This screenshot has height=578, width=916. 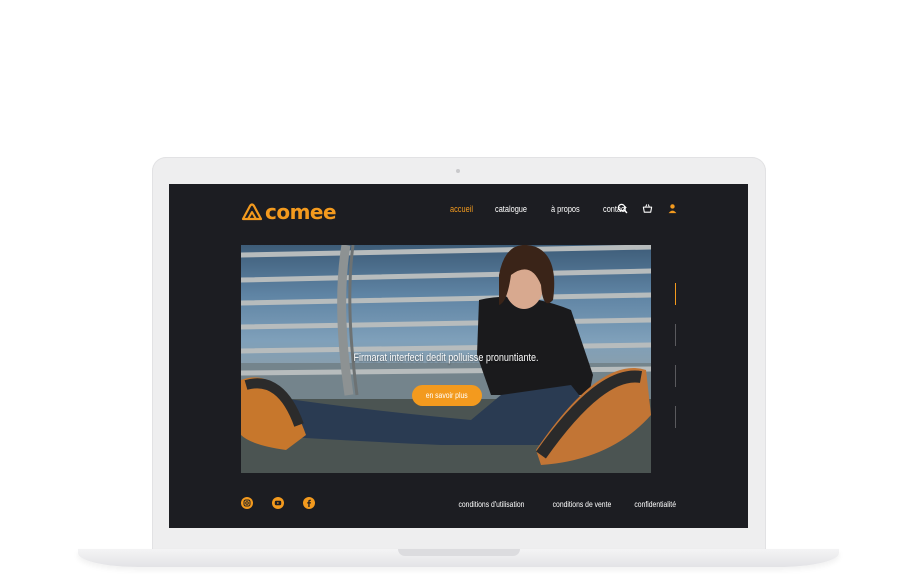 What do you see at coordinates (309, 503) in the screenshot?
I see `facebook-icon` at bounding box center [309, 503].